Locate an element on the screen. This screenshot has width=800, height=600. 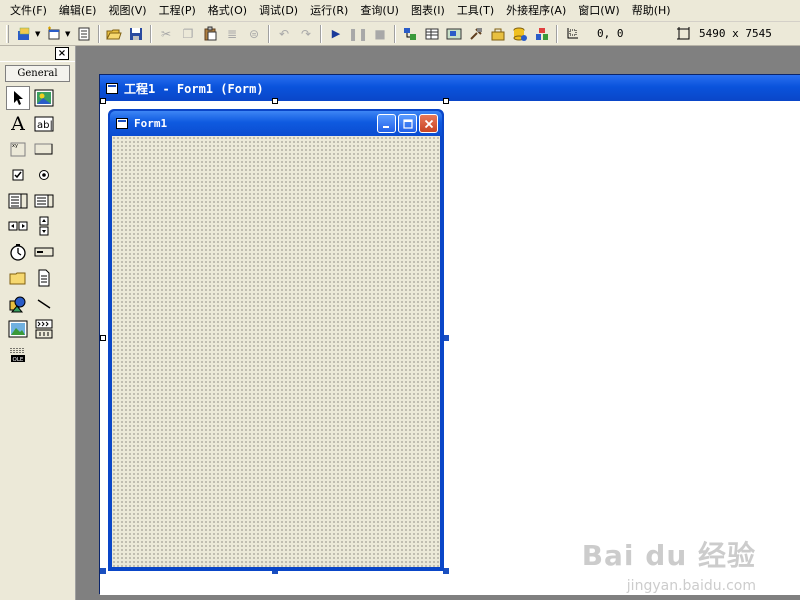
end-icon: ■ is located at coordinates (380, 34).